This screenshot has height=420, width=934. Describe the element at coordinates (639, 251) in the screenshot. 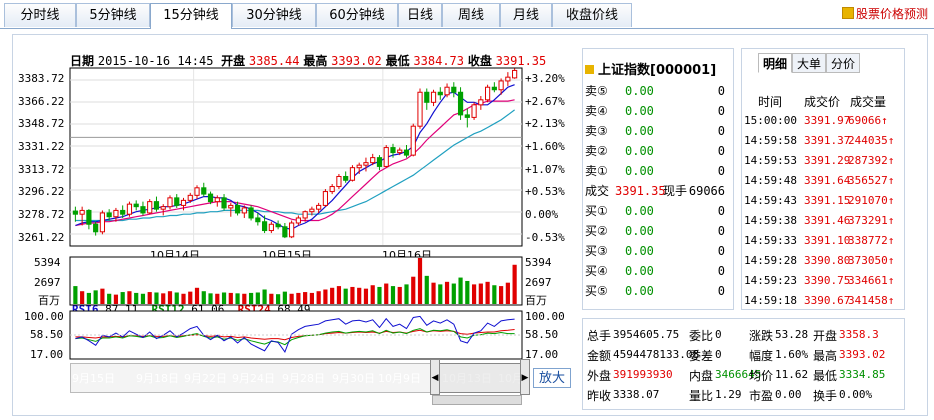

I see `bid-price: 0.00` at that location.